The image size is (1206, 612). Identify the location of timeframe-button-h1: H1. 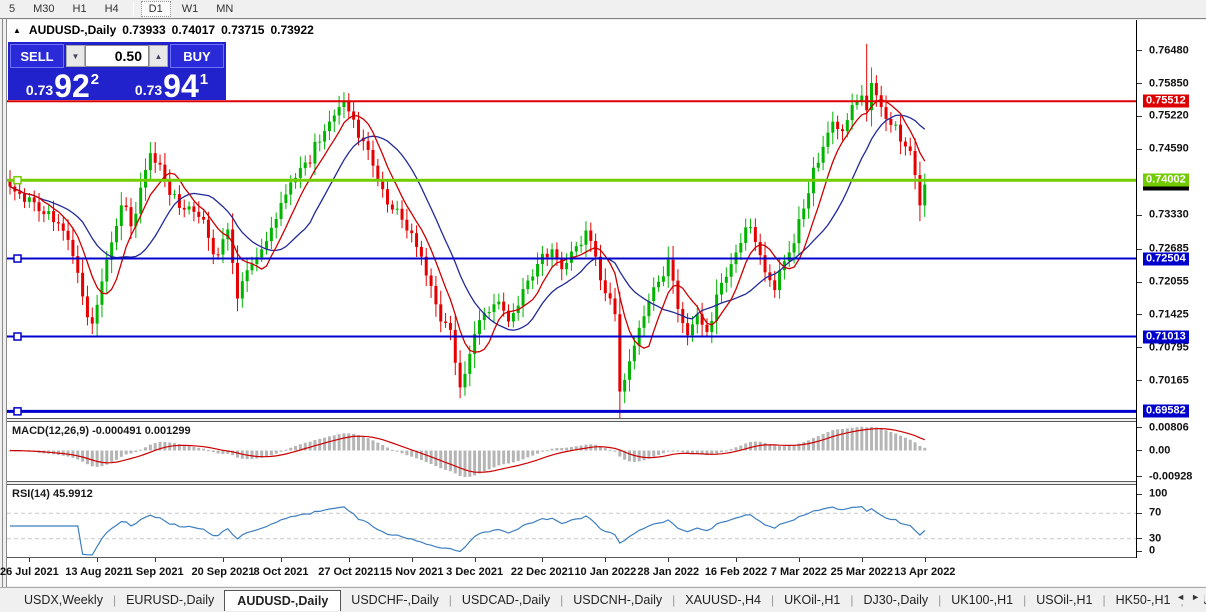
(80, 9).